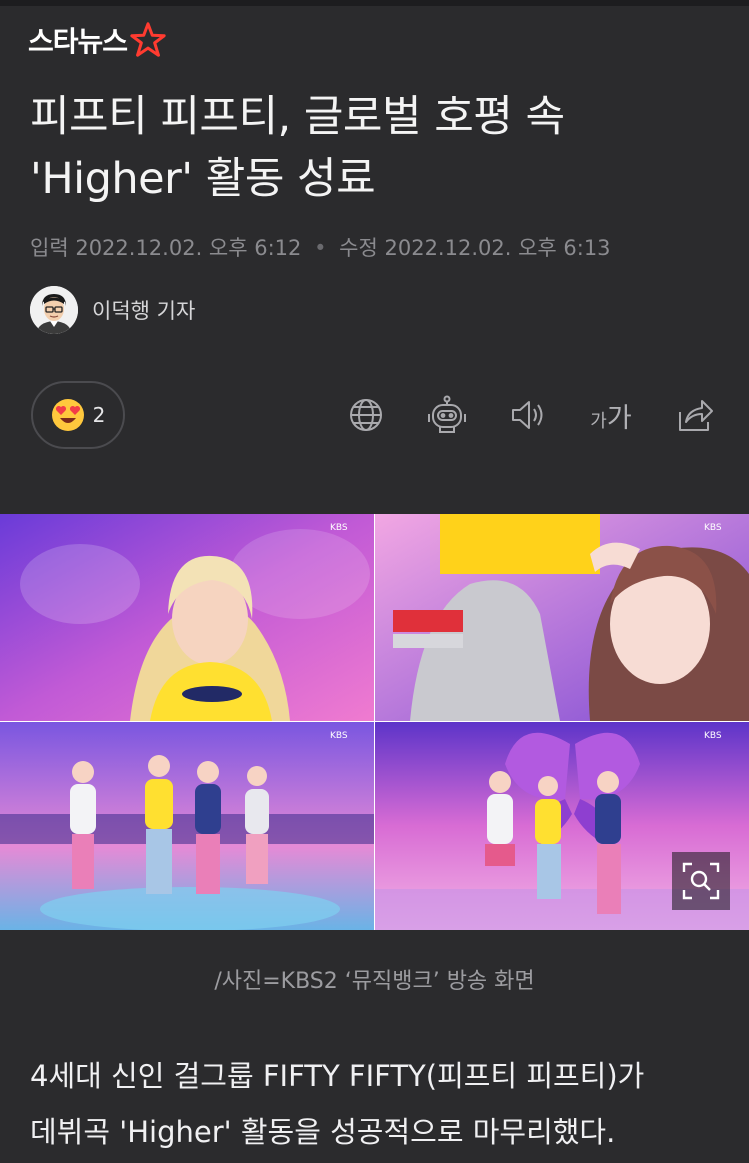  Describe the element at coordinates (99, 415) in the screenshot. I see `reaction-count: 2` at that location.